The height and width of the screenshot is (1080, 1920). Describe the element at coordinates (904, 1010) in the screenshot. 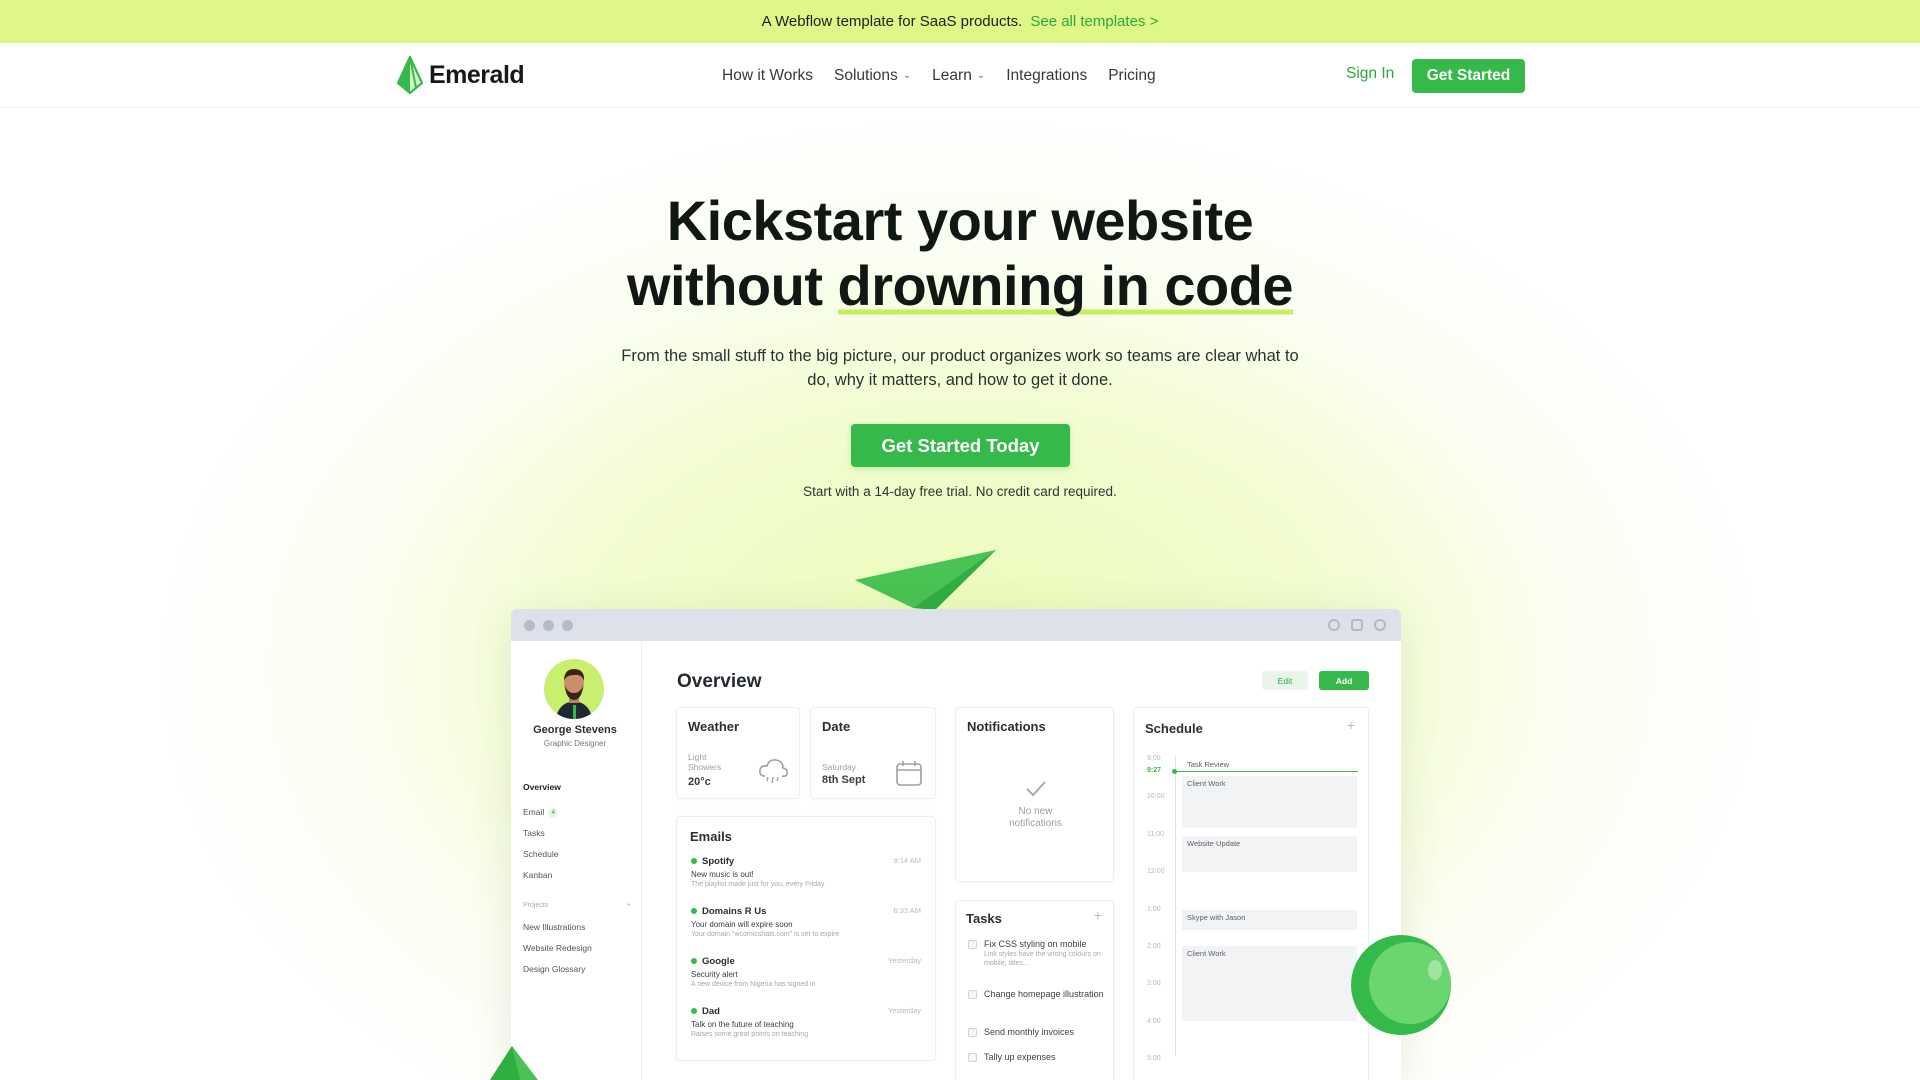

I see `email-time: Yesterday` at that location.